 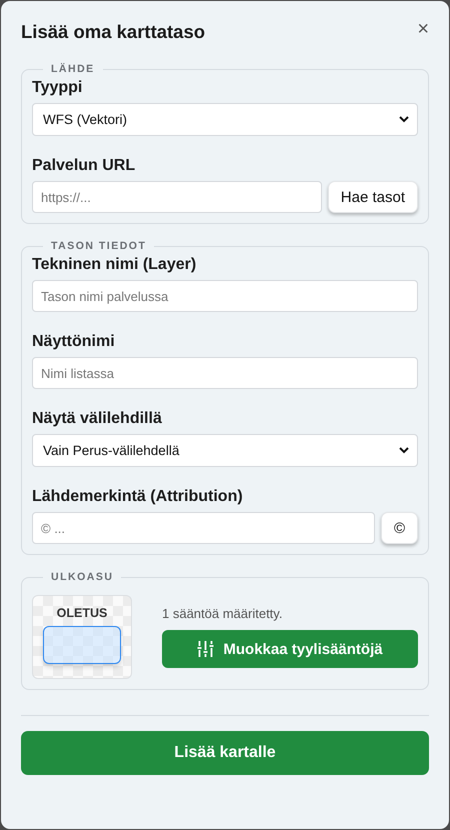 What do you see at coordinates (82, 613) in the screenshot?
I see `preview-label: OLETUS` at bounding box center [82, 613].